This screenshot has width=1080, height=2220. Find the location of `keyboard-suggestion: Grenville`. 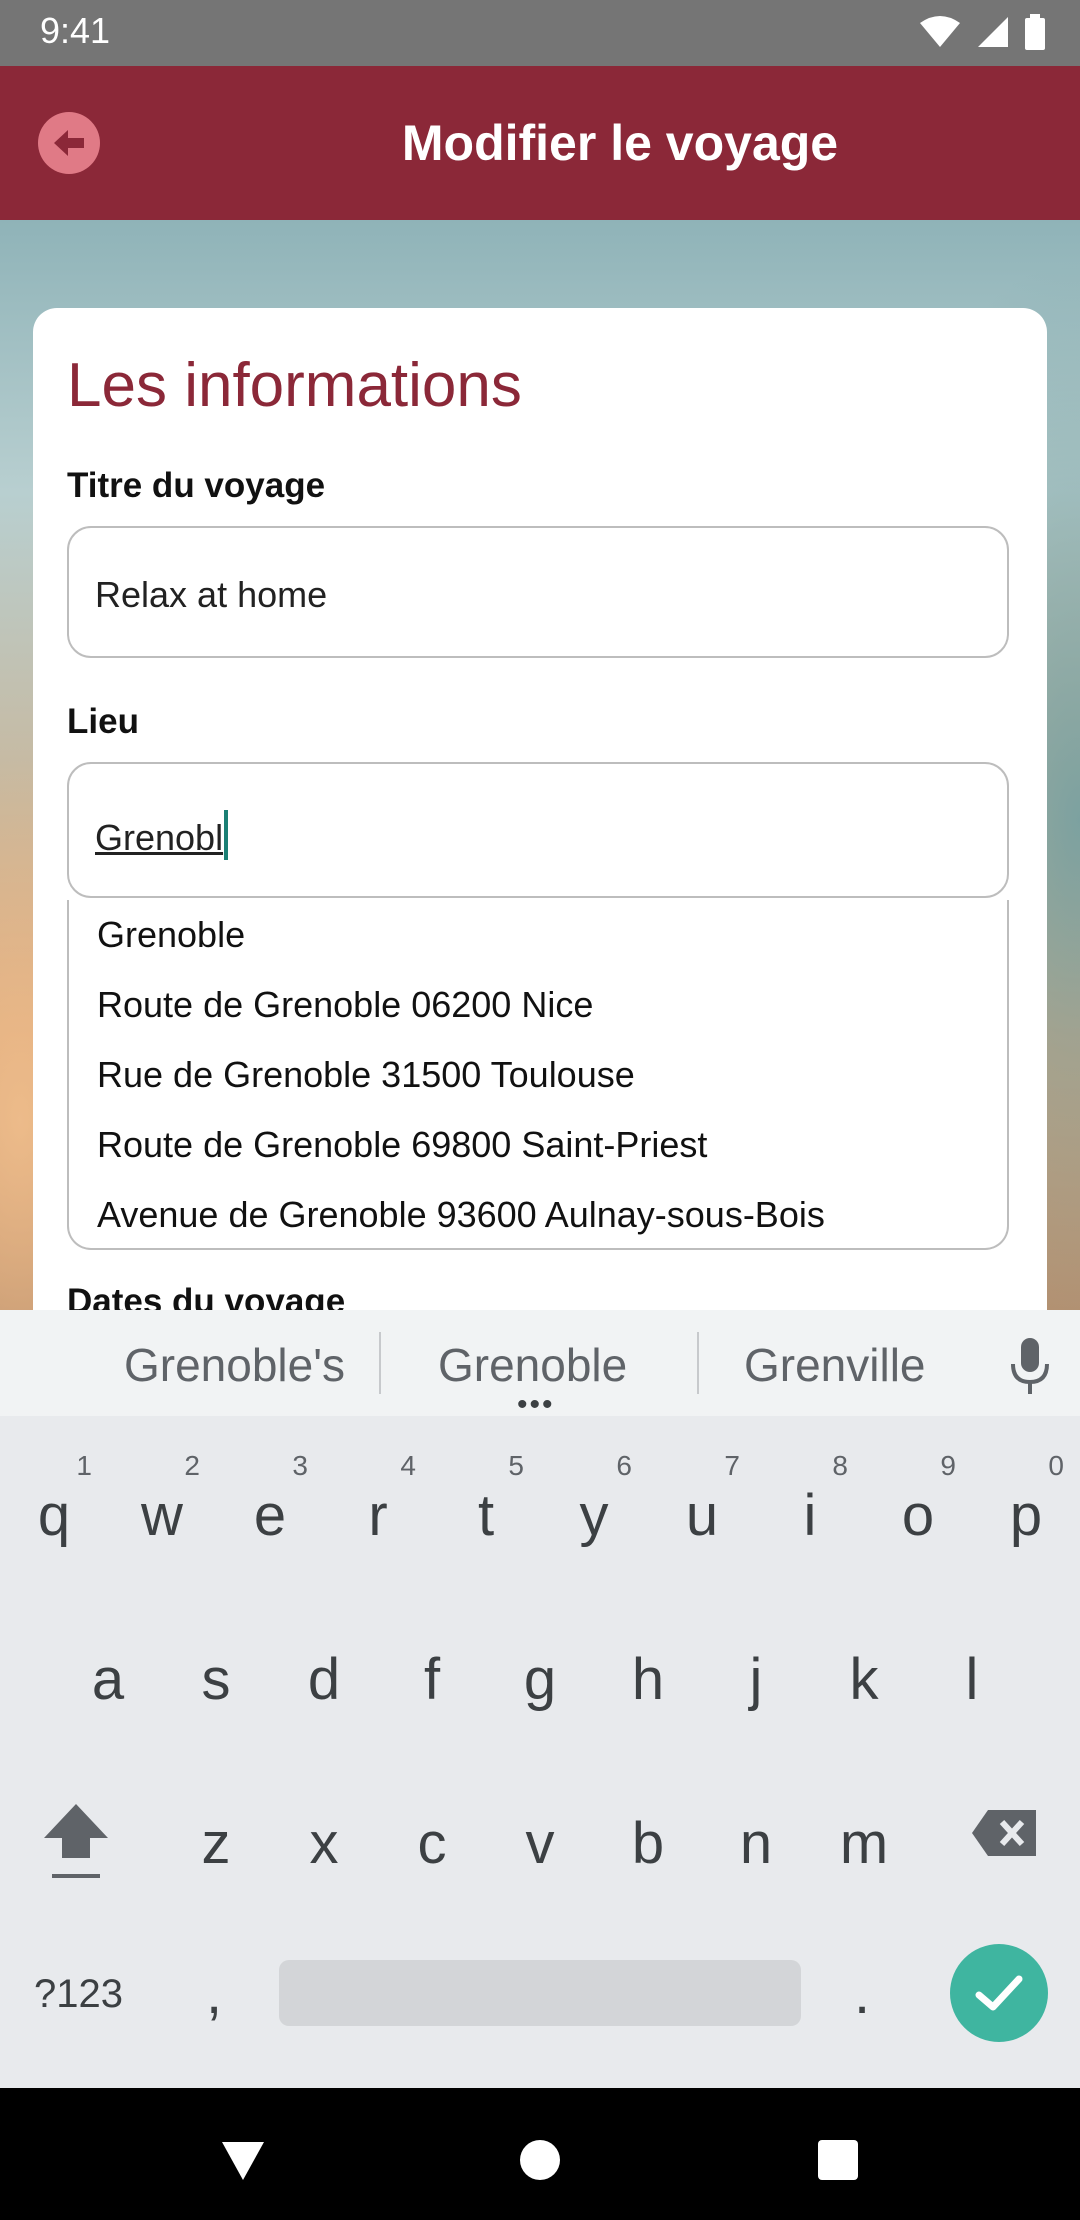

keyboard-suggestion: Grenville is located at coordinates (835, 1365).